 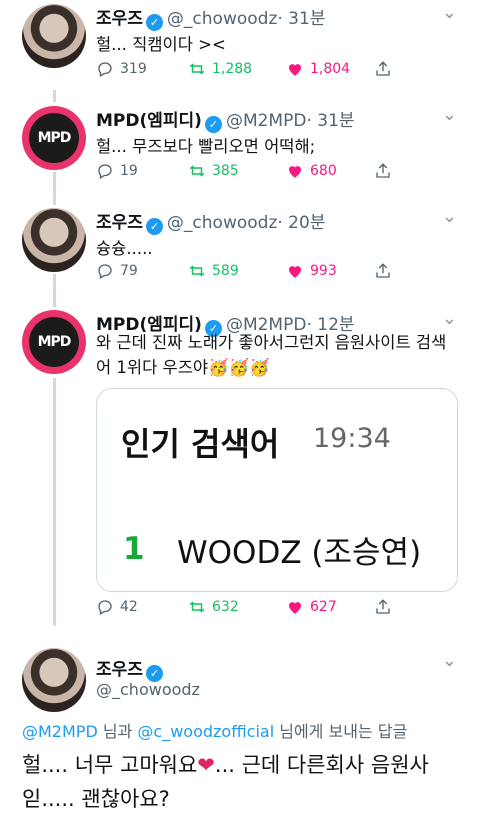 I want to click on retweet-button: 1,288, so click(x=220, y=69).